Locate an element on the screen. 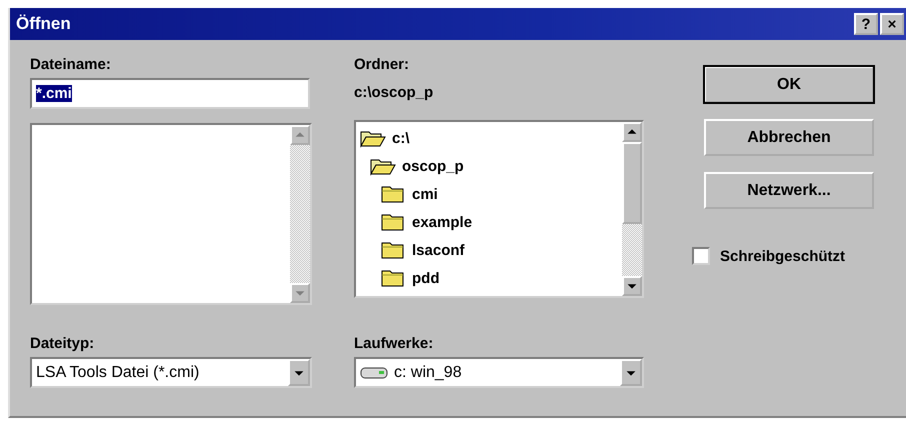 The width and height of the screenshot is (906, 429). filetype-value: LSA Tools Datei (*.cmi) is located at coordinates (118, 373).